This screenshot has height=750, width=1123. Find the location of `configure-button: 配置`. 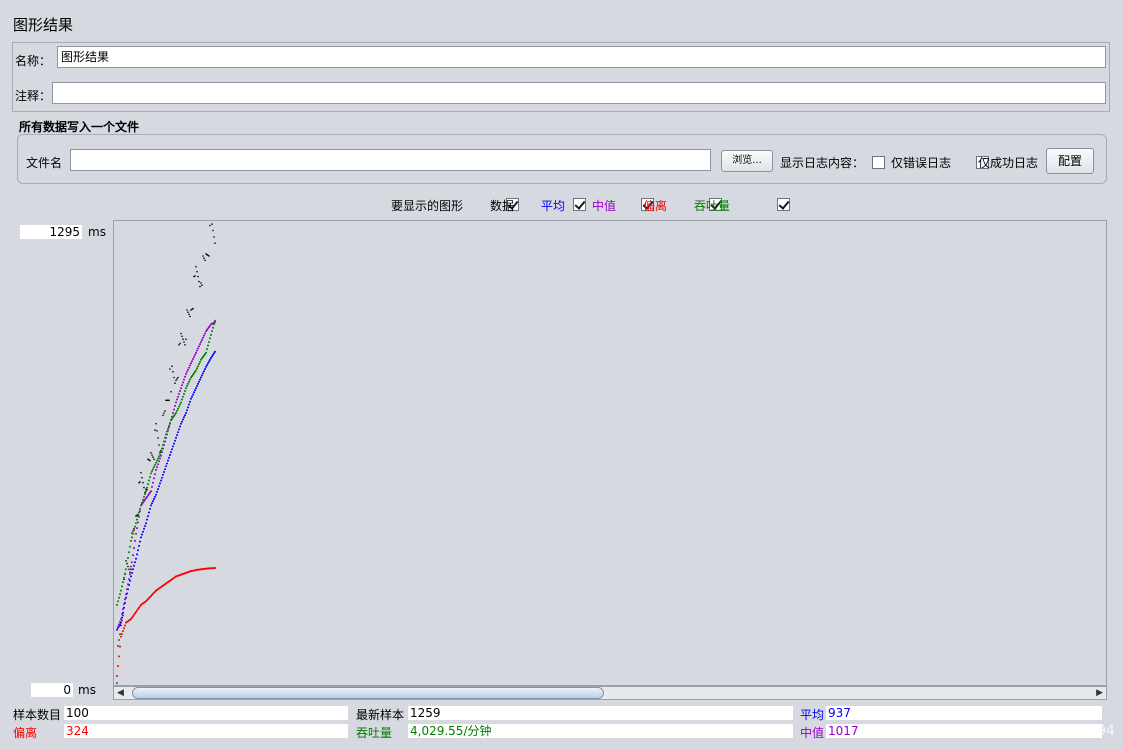

configure-button: 配置 is located at coordinates (1070, 161).